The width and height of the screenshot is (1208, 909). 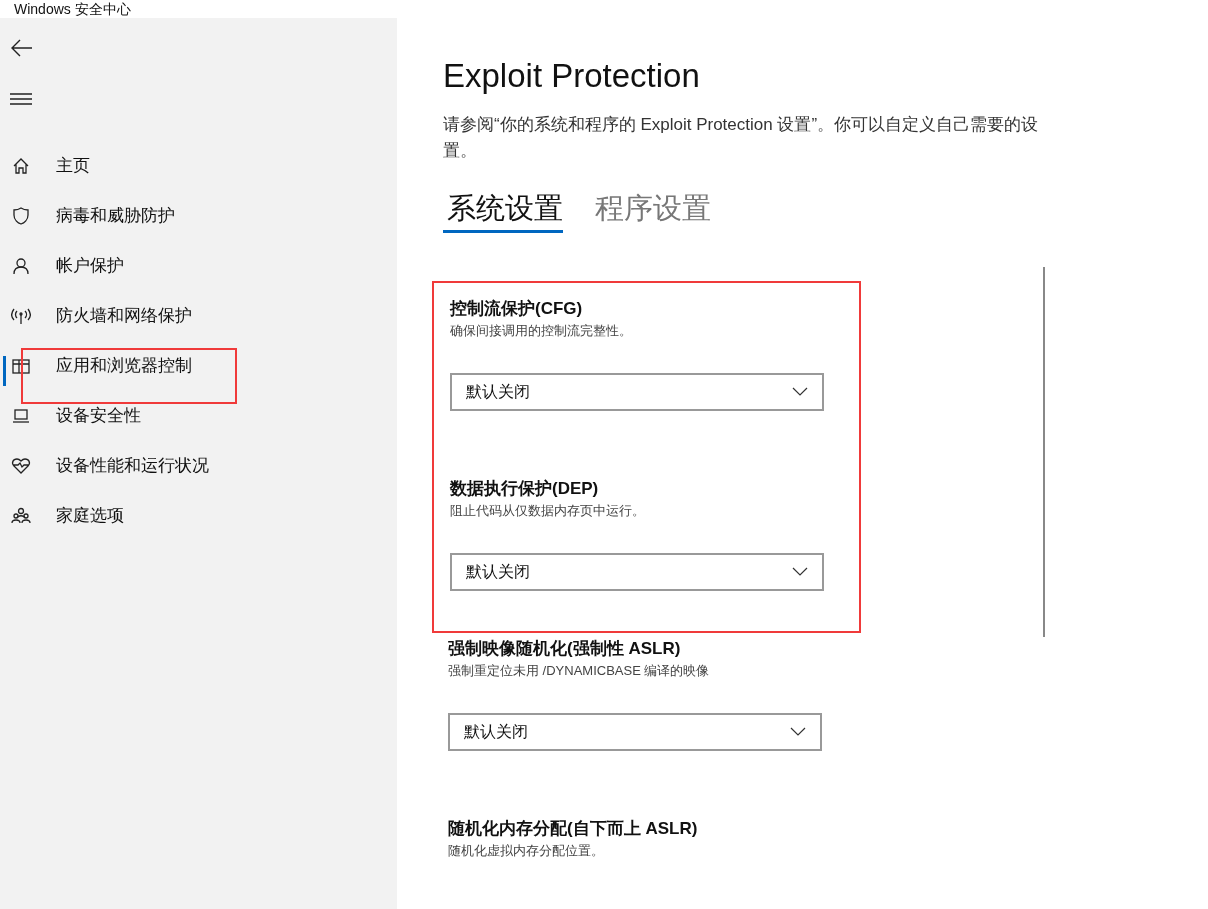 What do you see at coordinates (541, 331) in the screenshot?
I see `setting-description: 确保间接调用的控制流完整性。` at bounding box center [541, 331].